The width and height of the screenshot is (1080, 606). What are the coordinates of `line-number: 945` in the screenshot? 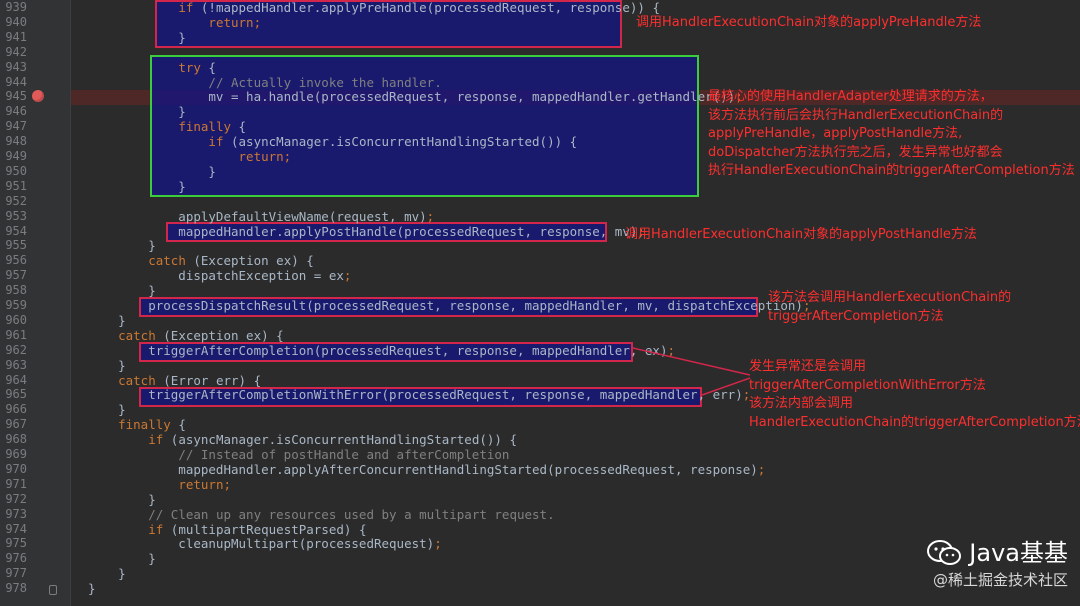 It's located at (16, 96).